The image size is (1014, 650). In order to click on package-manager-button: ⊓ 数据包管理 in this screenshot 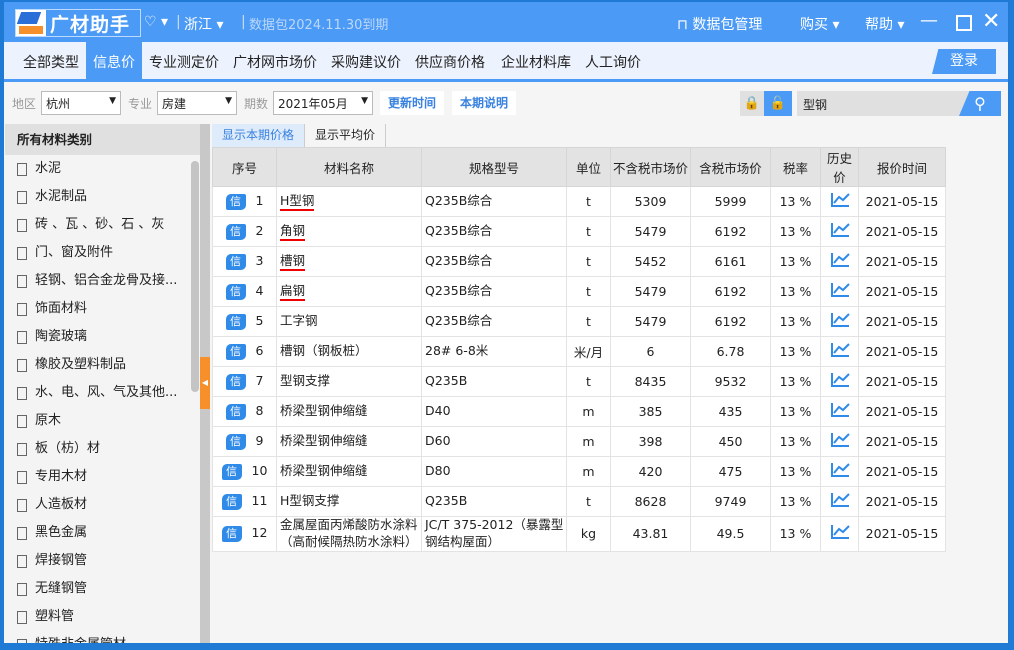, I will do `click(719, 24)`.